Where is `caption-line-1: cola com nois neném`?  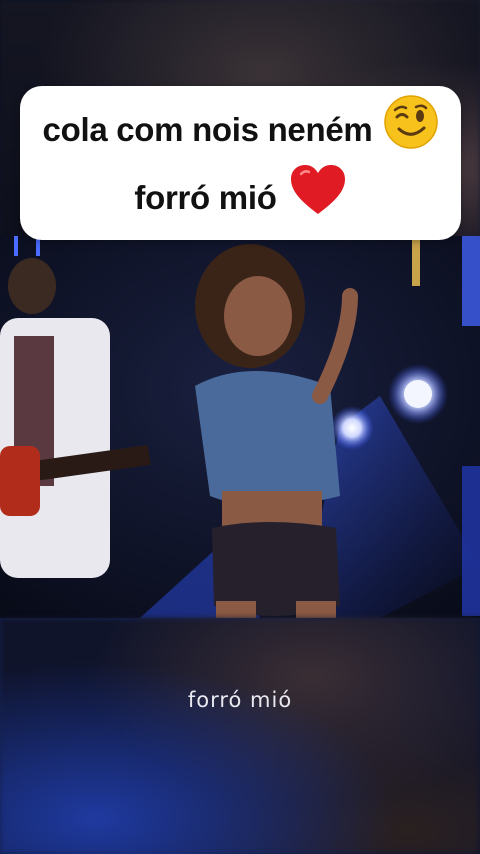
caption-line-1: cola com nois neném is located at coordinates (241, 129).